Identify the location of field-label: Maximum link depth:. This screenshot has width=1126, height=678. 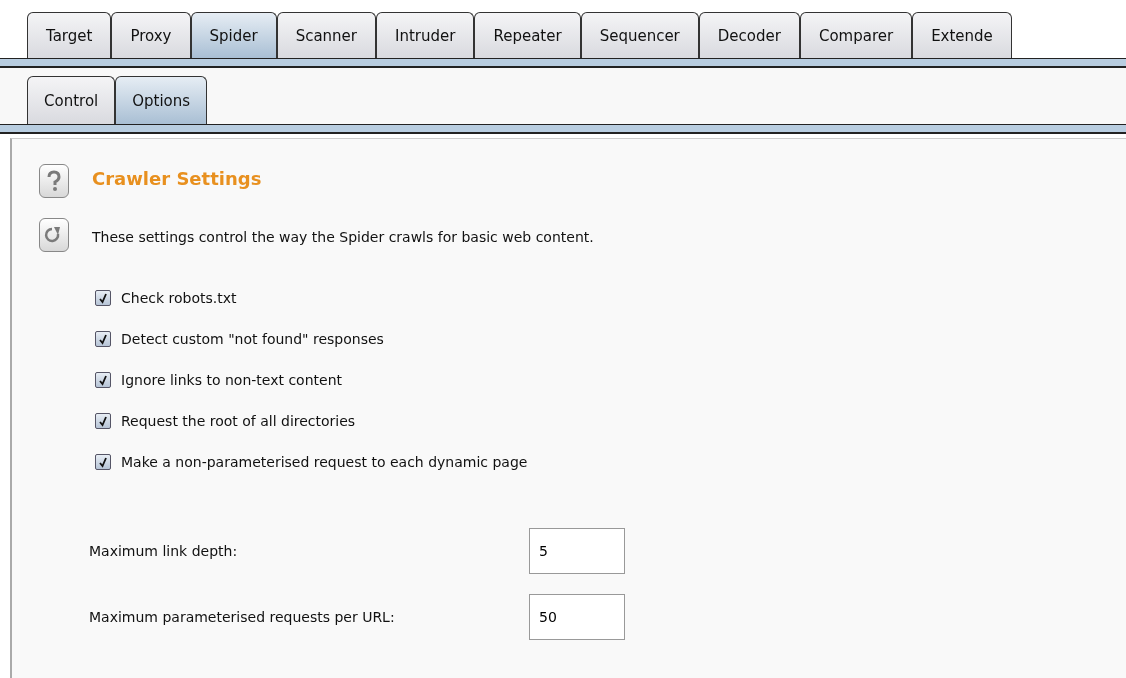
(164, 551).